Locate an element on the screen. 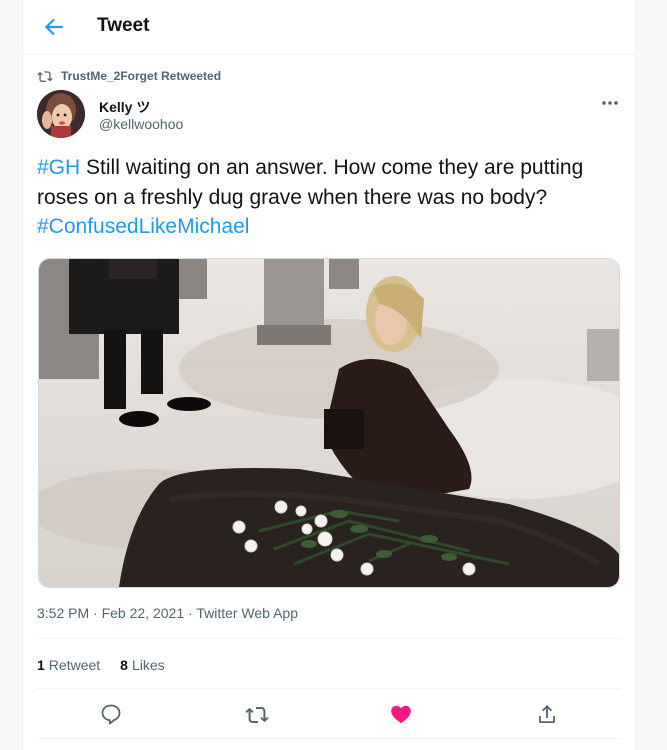  retweet-banner: TrustMe_2Forget Retweeted is located at coordinates (129, 76).